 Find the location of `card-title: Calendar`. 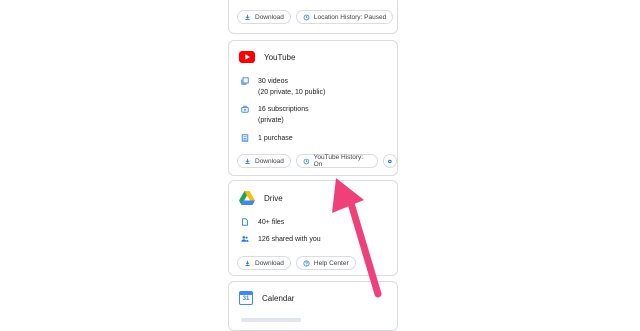

card-title: Calendar is located at coordinates (278, 298).